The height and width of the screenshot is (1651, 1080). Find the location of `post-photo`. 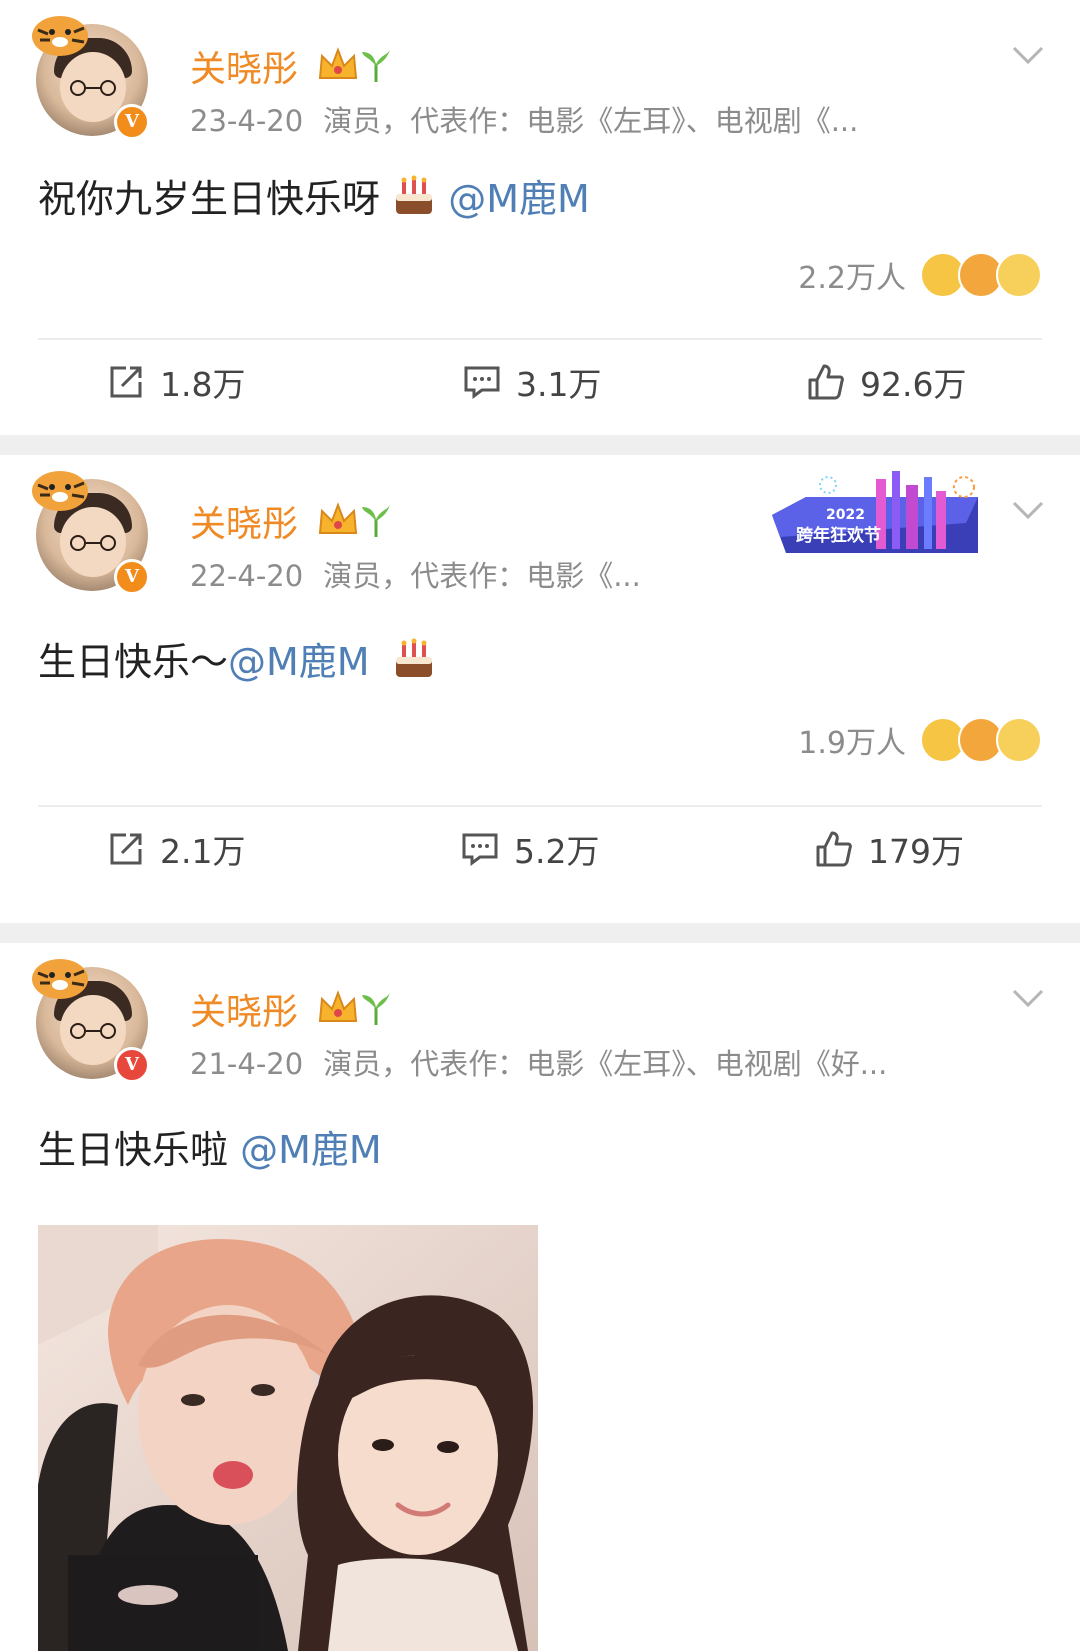

post-photo is located at coordinates (288, 1438).